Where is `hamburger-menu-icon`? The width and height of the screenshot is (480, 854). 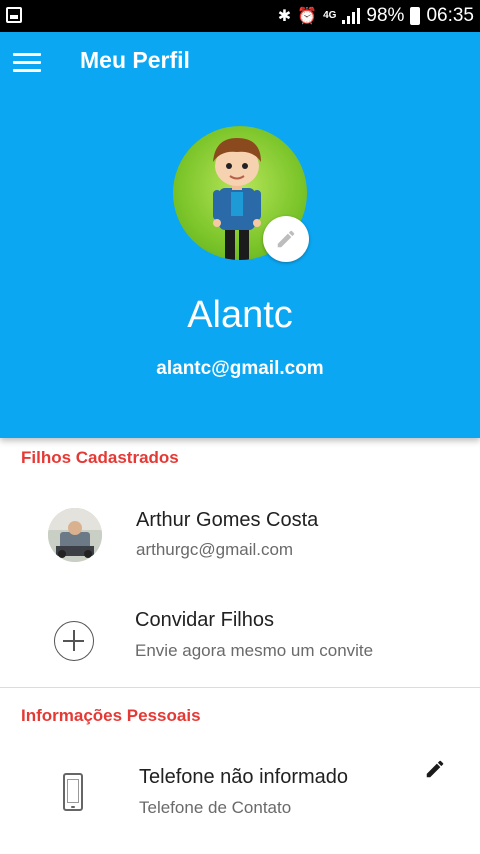
hamburger-menu-icon is located at coordinates (27, 62).